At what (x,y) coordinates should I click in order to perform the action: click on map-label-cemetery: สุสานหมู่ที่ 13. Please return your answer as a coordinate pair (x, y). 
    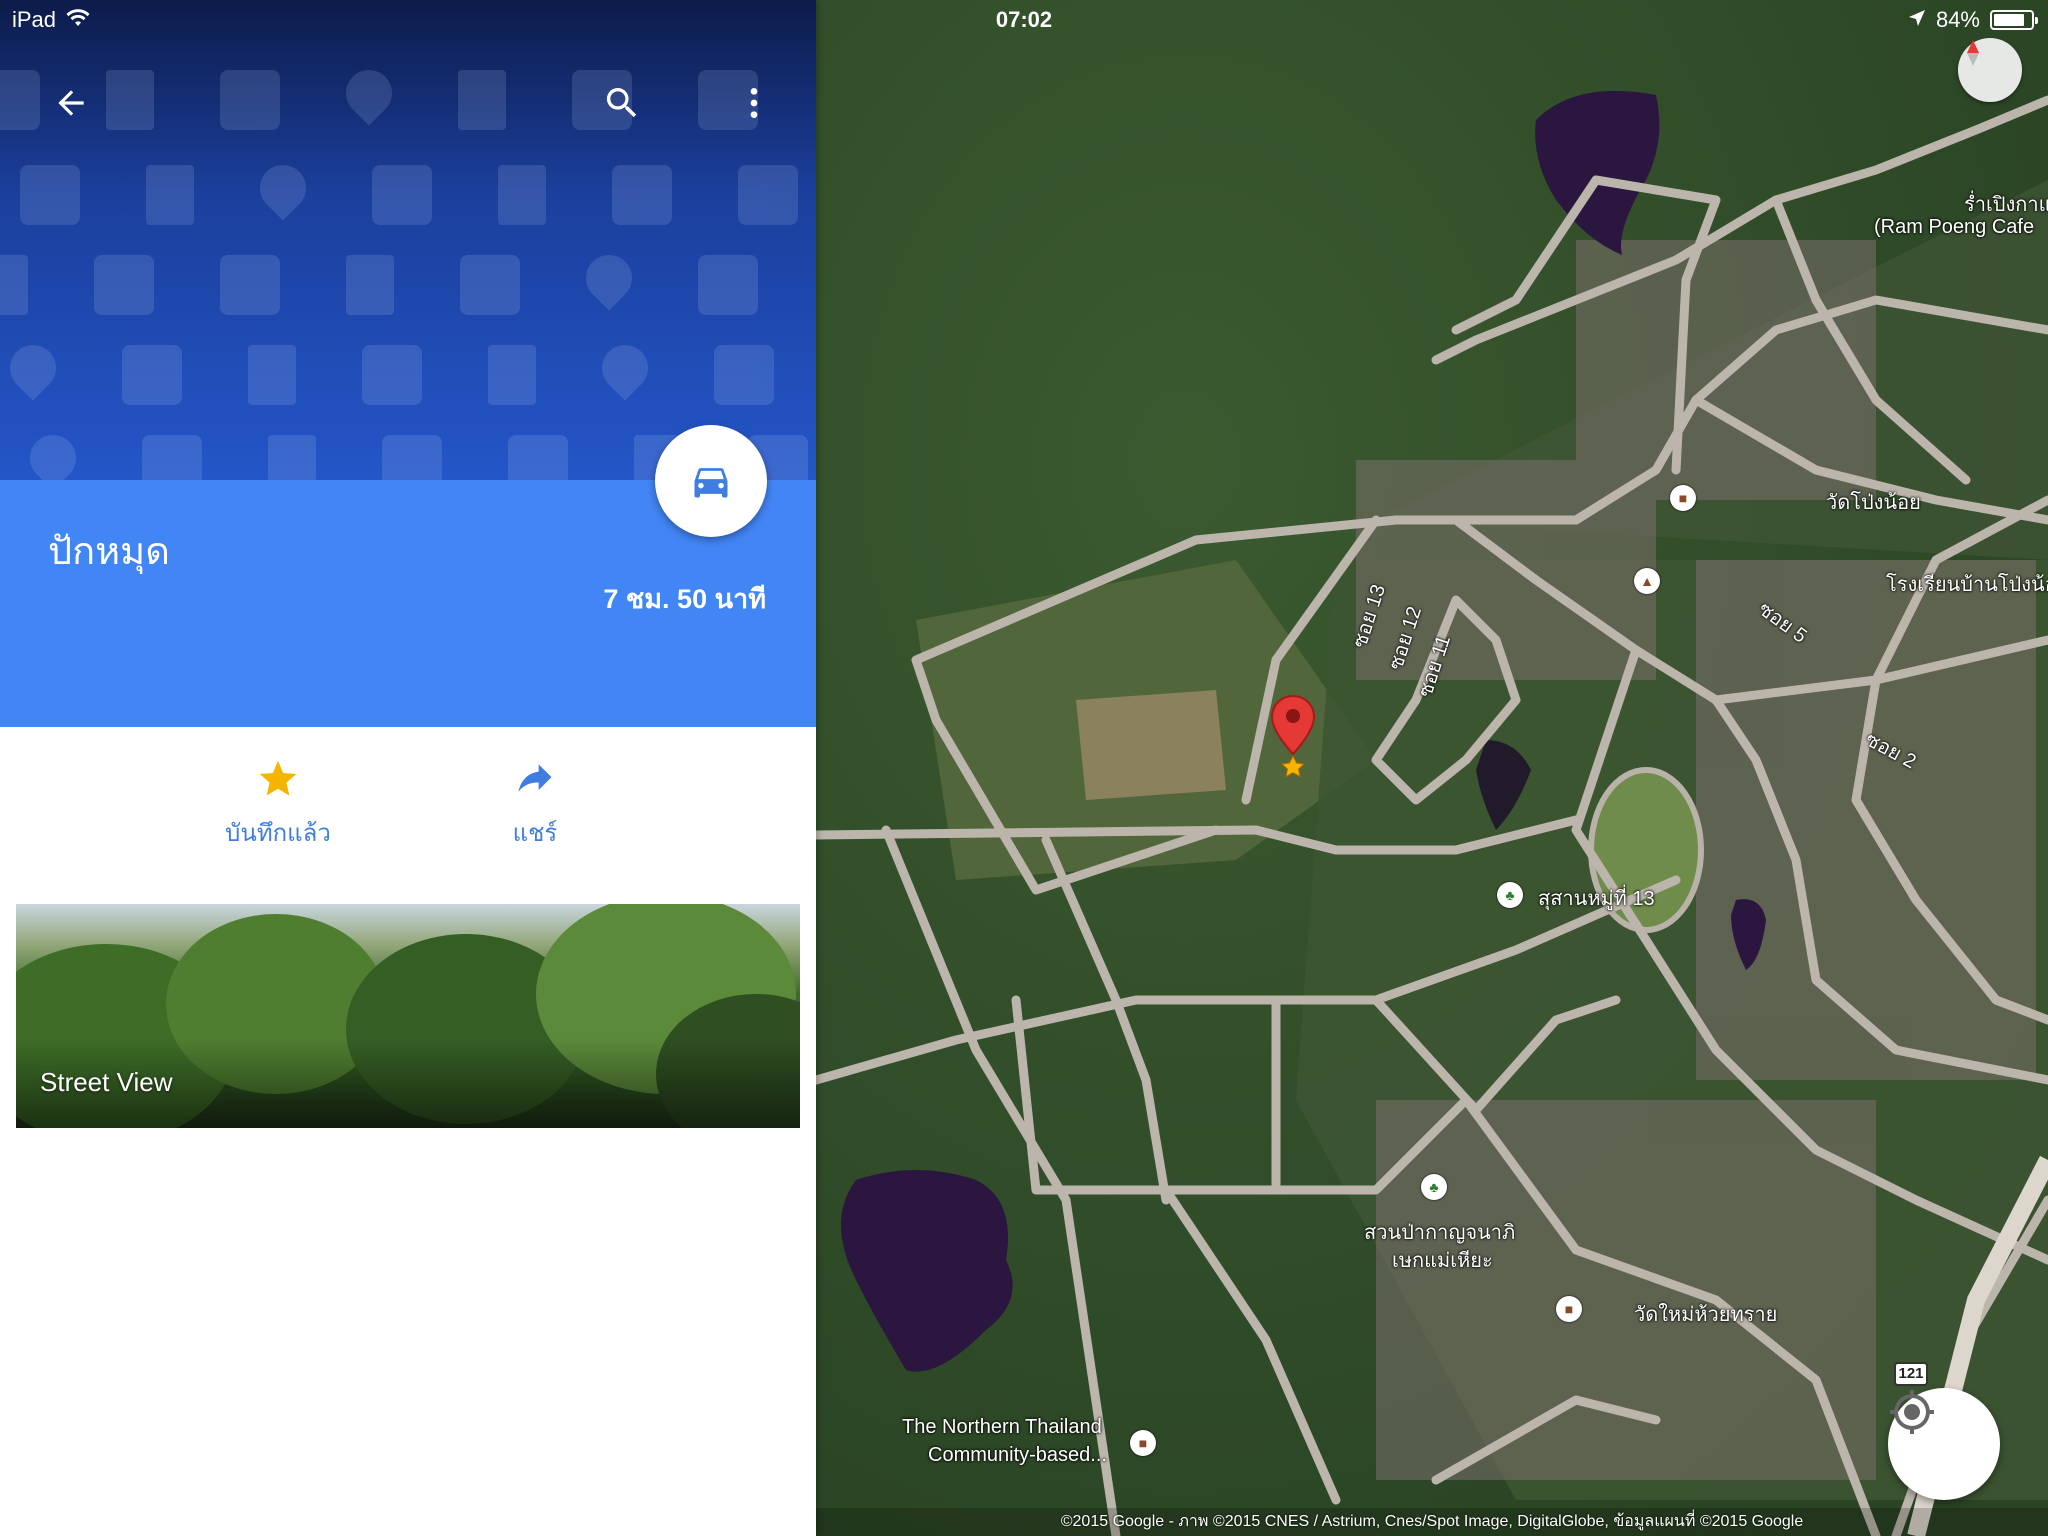
    Looking at the image, I should click on (1596, 898).